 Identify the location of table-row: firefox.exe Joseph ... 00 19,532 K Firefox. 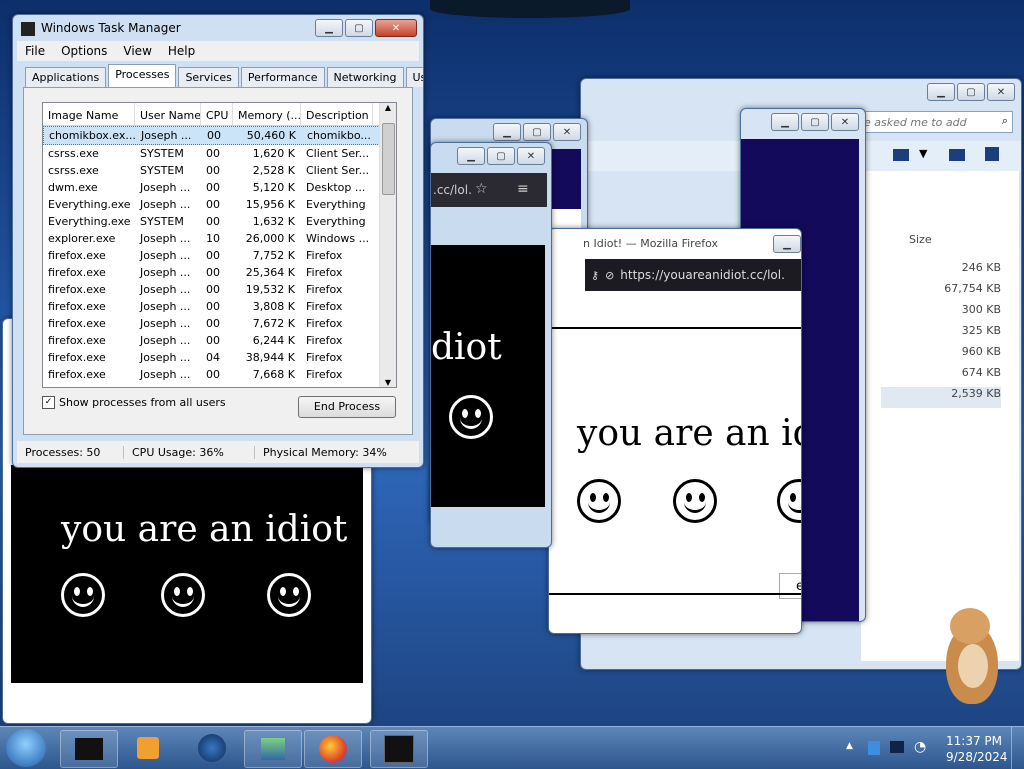
(219, 289).